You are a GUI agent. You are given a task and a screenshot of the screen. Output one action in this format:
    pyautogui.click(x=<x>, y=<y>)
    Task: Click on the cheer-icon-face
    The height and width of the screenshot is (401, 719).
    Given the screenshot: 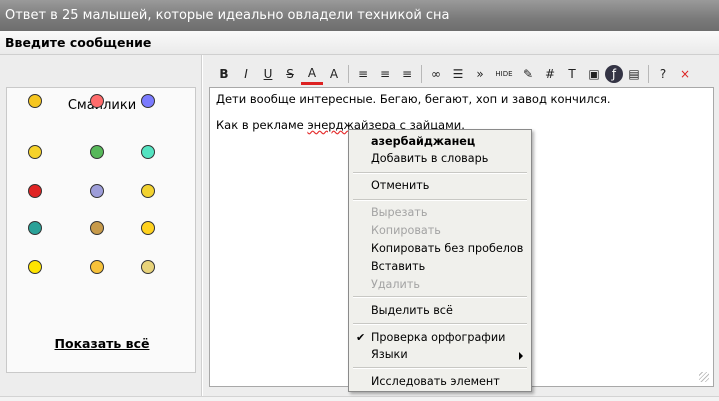 What is the action you would take?
    pyautogui.click(x=148, y=228)
    